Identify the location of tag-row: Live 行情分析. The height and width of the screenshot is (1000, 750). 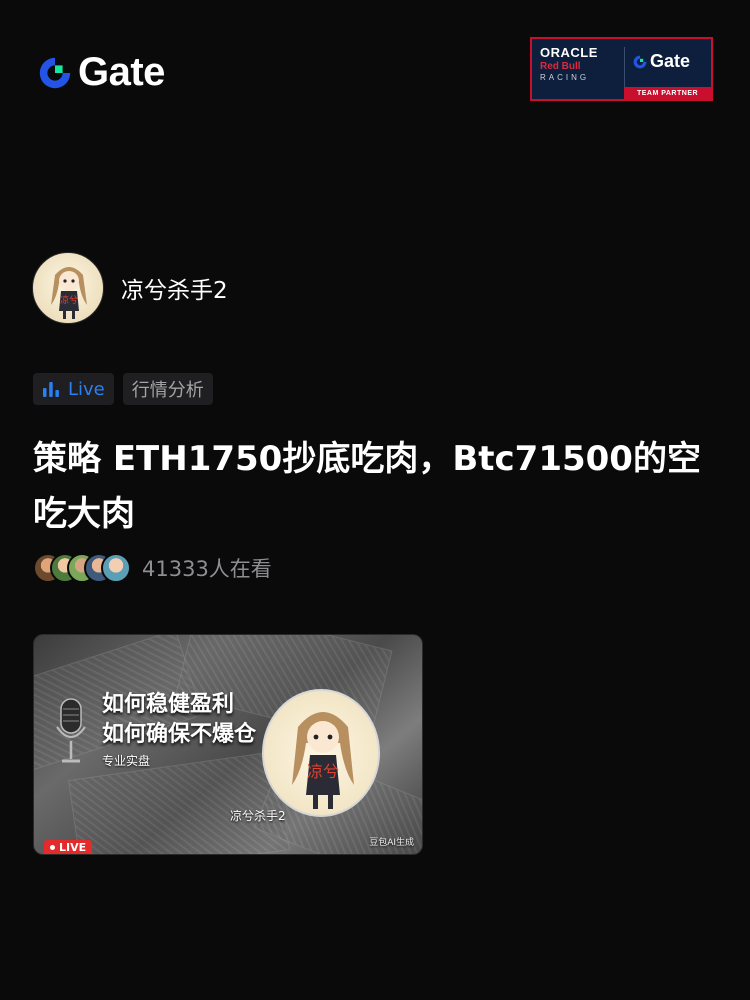
(123, 389).